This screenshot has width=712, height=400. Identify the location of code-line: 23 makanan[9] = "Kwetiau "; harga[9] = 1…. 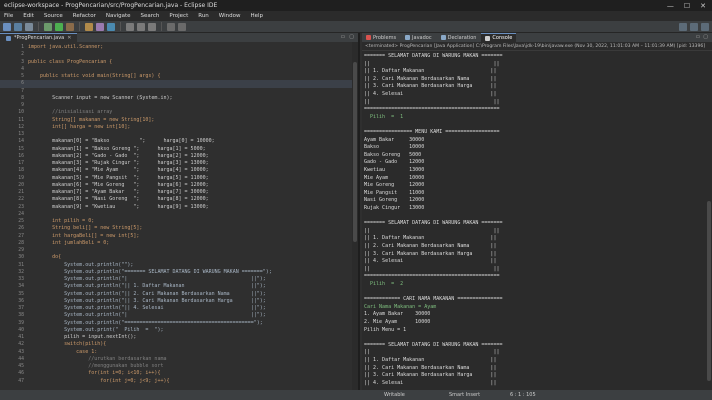
(179, 207).